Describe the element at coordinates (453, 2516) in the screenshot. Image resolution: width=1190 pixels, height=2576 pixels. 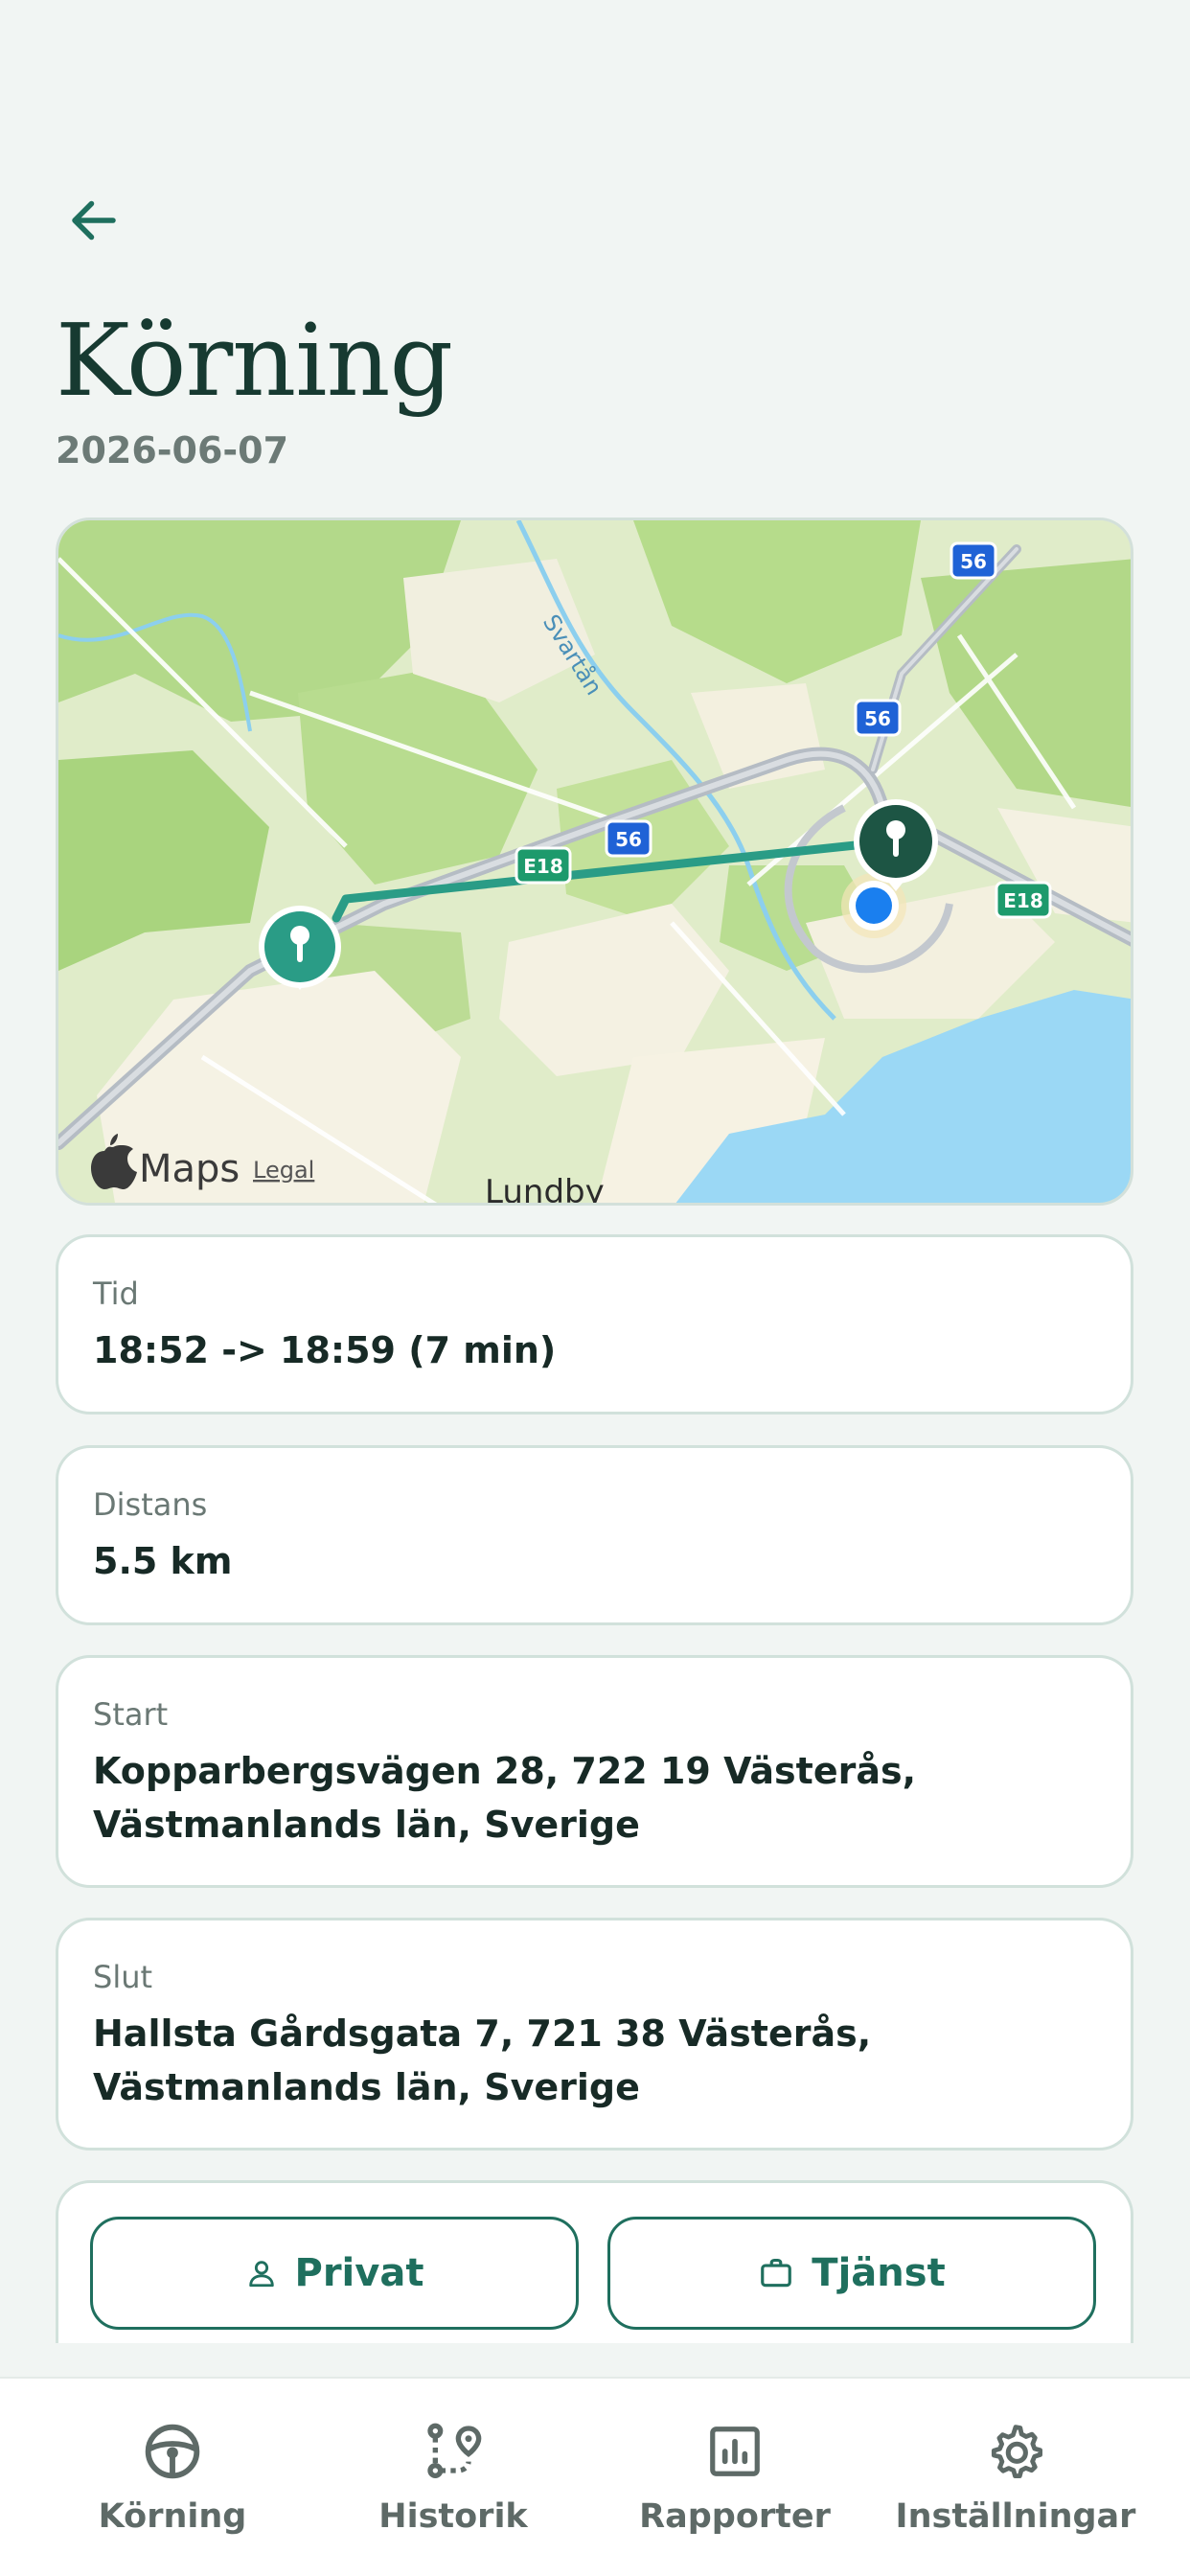
I see `tab-historik-label: Historik` at that location.